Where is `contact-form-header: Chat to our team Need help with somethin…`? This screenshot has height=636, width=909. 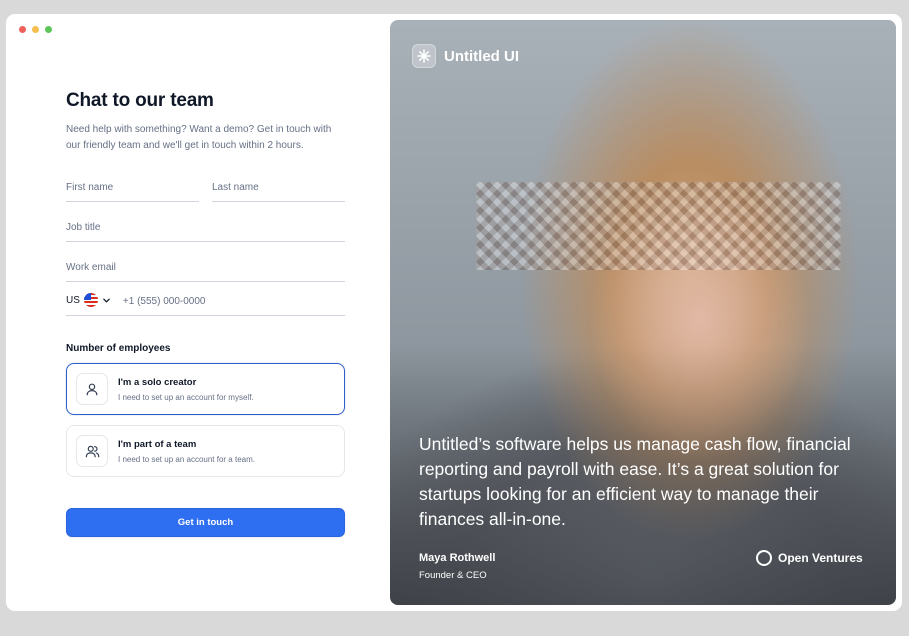 contact-form-header: Chat to our team Need help with somethin… is located at coordinates (205, 122).